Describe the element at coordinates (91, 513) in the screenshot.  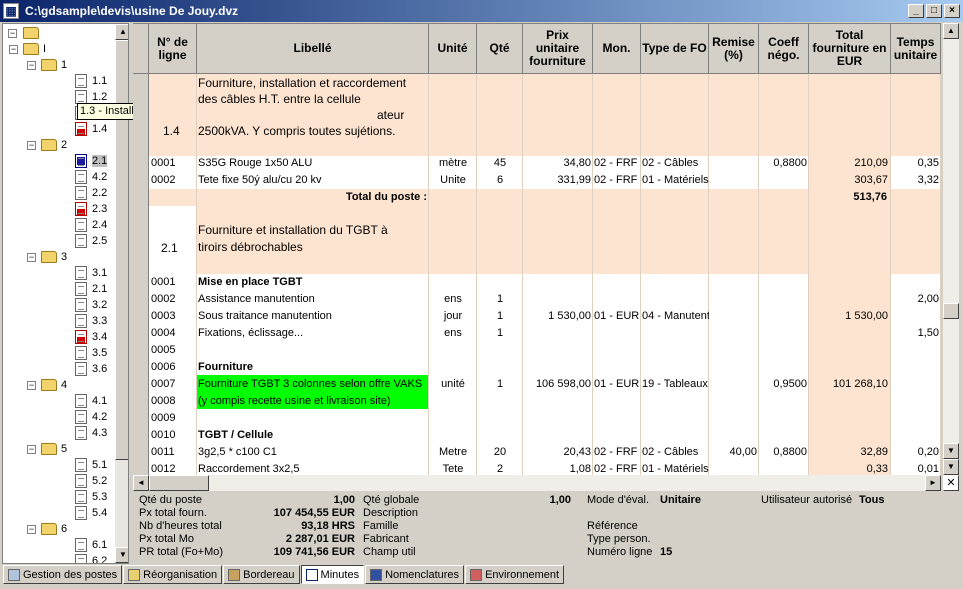
I see `tree-item-poste: 5.4` at that location.